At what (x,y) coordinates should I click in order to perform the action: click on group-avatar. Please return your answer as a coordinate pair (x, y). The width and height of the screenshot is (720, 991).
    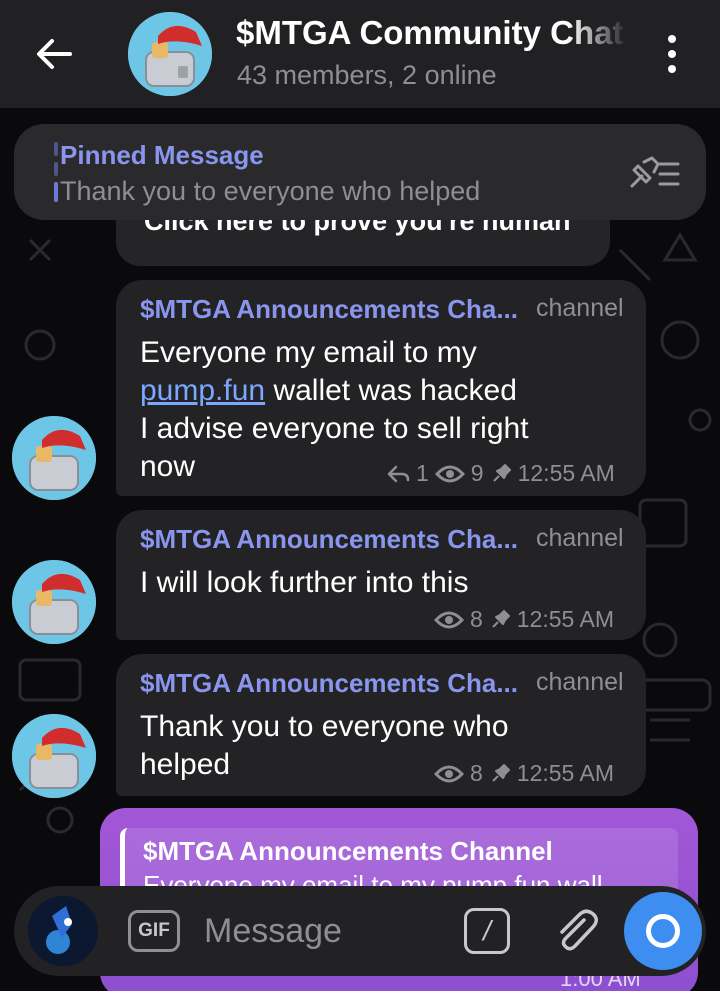
    Looking at the image, I should click on (170, 54).